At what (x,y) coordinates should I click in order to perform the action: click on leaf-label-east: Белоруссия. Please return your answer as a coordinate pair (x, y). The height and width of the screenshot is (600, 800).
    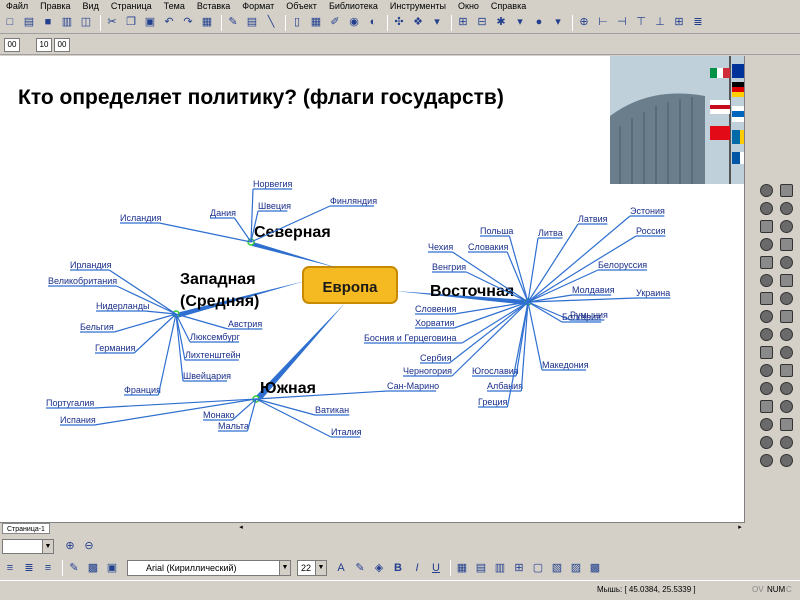
    Looking at the image, I should click on (622, 265).